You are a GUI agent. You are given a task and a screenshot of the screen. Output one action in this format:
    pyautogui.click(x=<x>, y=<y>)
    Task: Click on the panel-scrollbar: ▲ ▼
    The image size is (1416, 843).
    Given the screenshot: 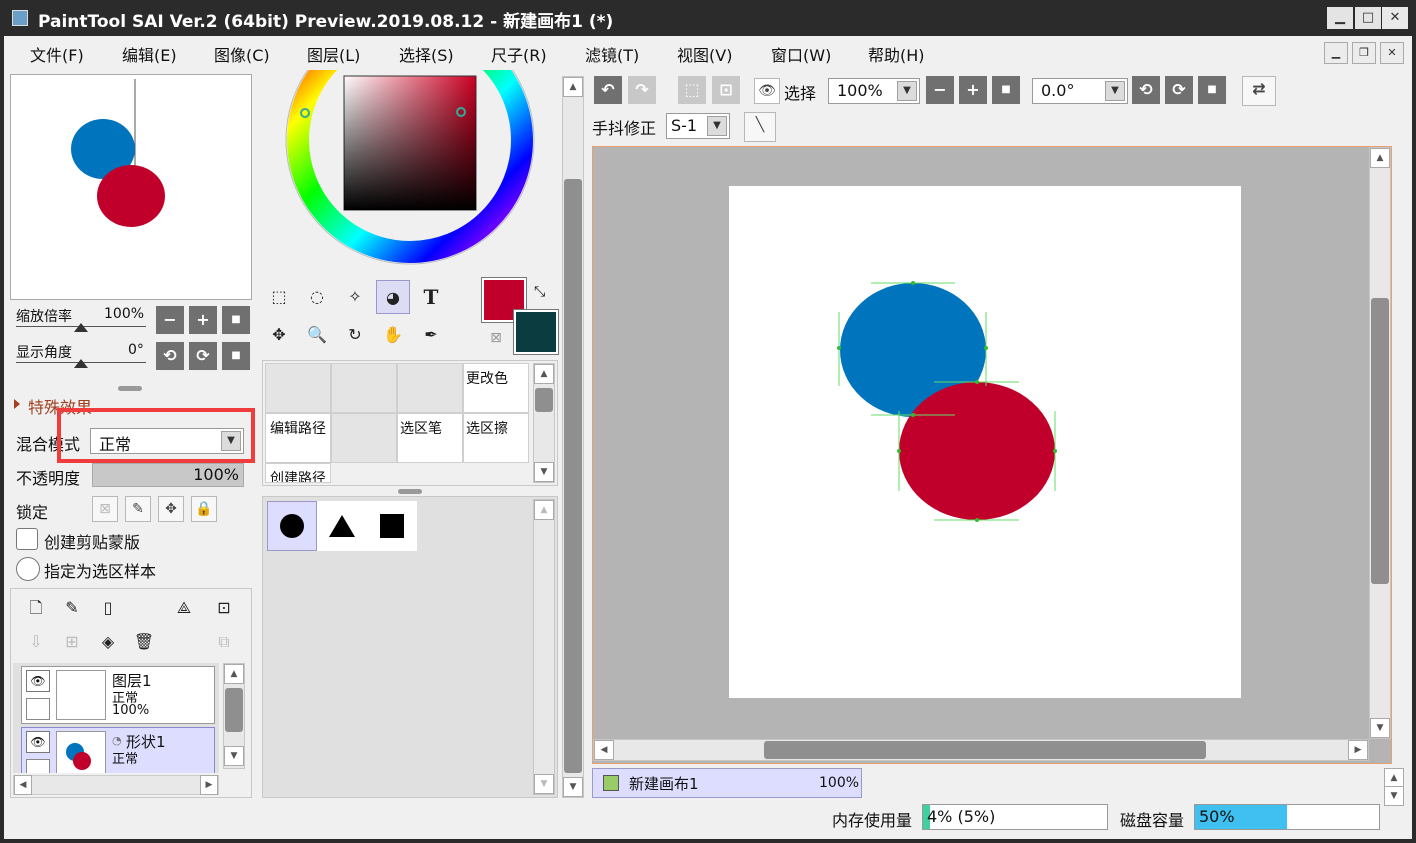 What is the action you would take?
    pyautogui.click(x=573, y=437)
    